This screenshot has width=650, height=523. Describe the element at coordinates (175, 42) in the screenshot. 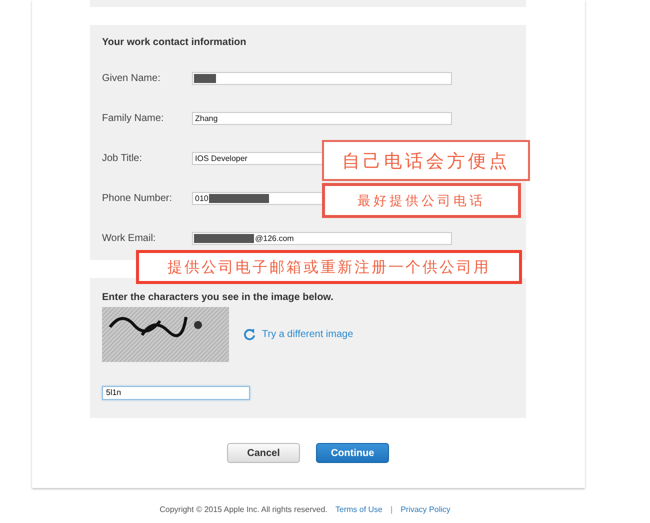

I see `section-title: Your work contact information` at that location.